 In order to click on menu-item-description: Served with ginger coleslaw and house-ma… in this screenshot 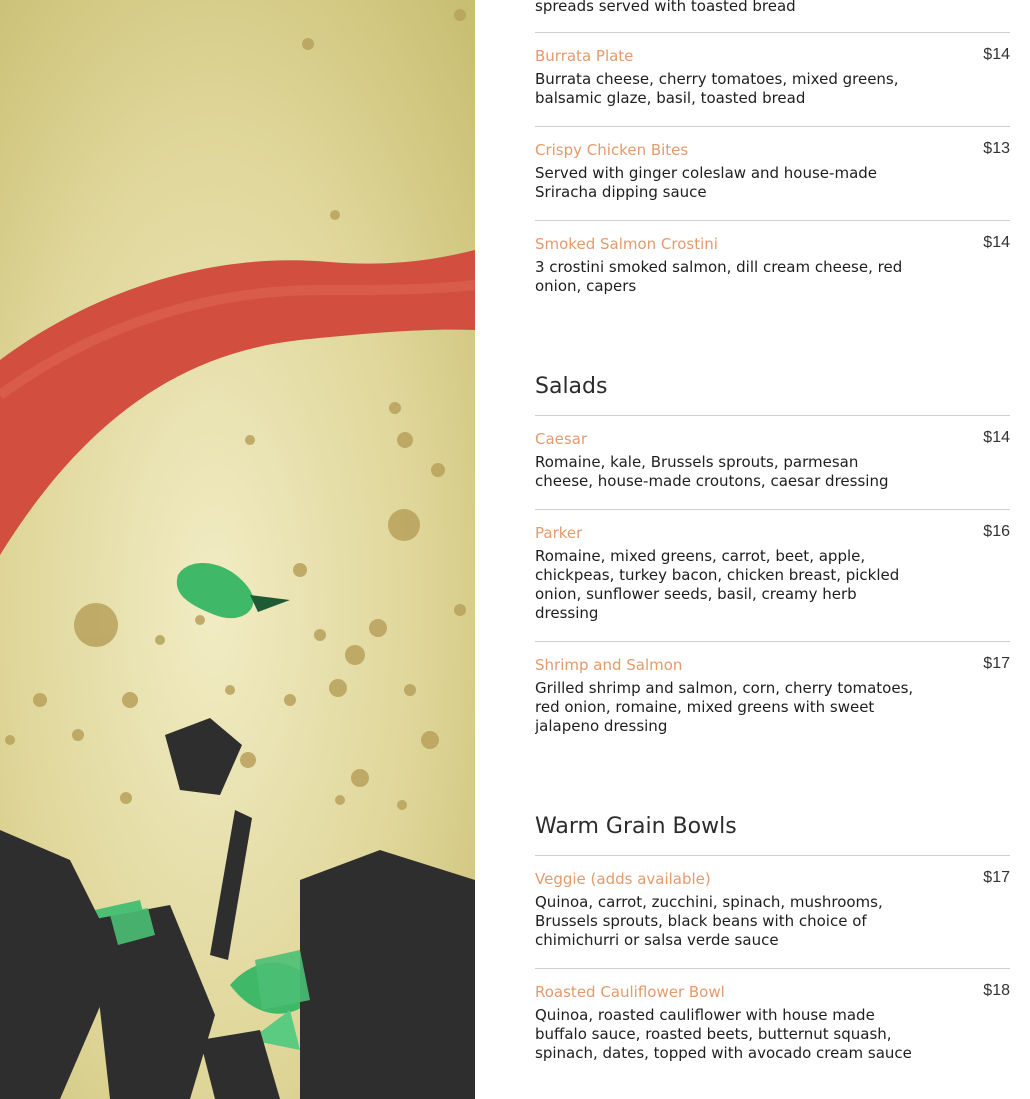, I will do `click(706, 182)`.